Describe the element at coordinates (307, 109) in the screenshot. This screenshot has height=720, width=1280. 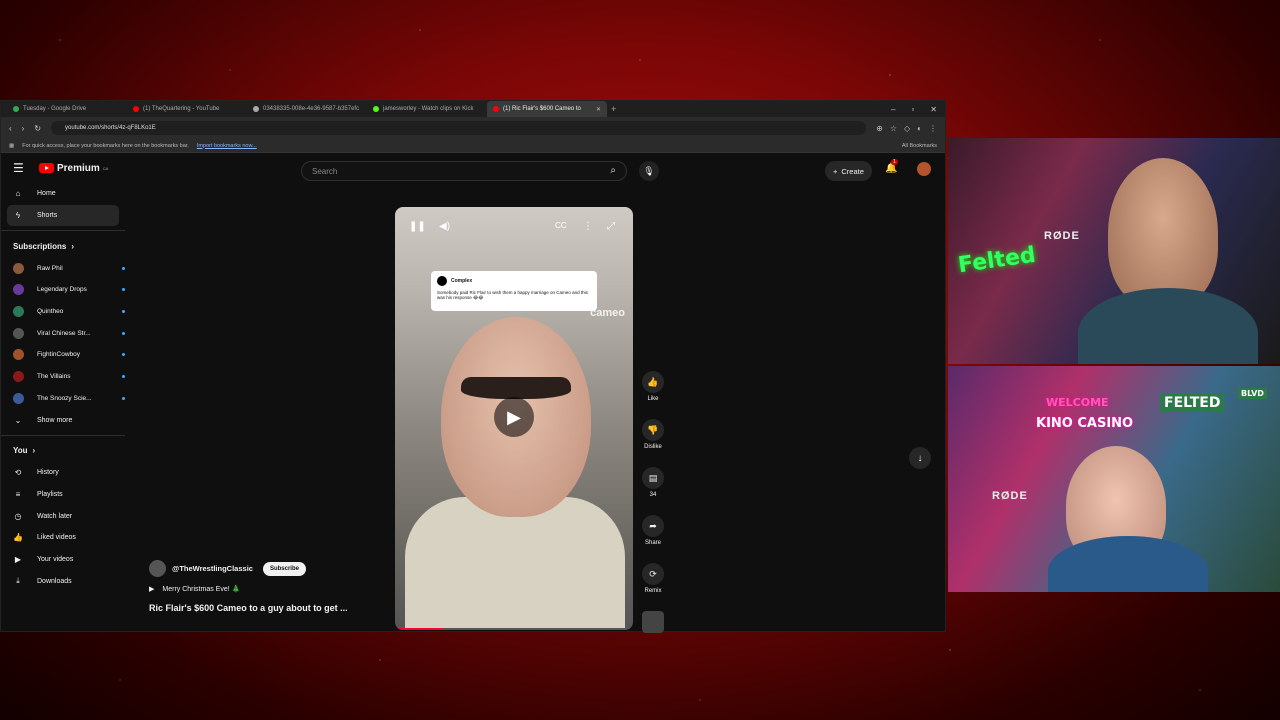
I see `tab-file: 03438335-008e-4e36-9587-b357efc` at that location.